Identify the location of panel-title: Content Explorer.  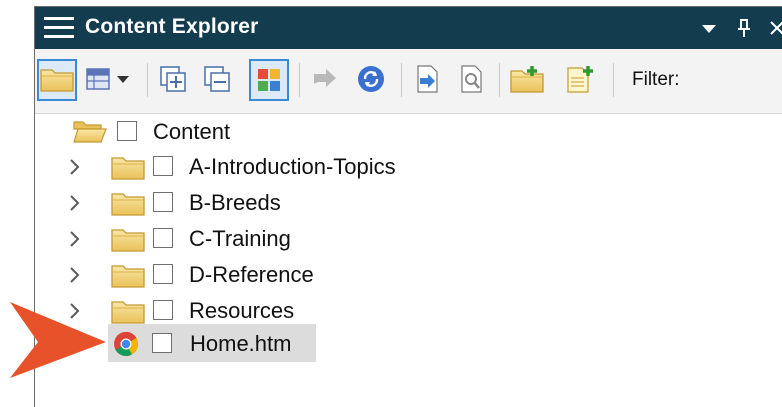
(172, 26).